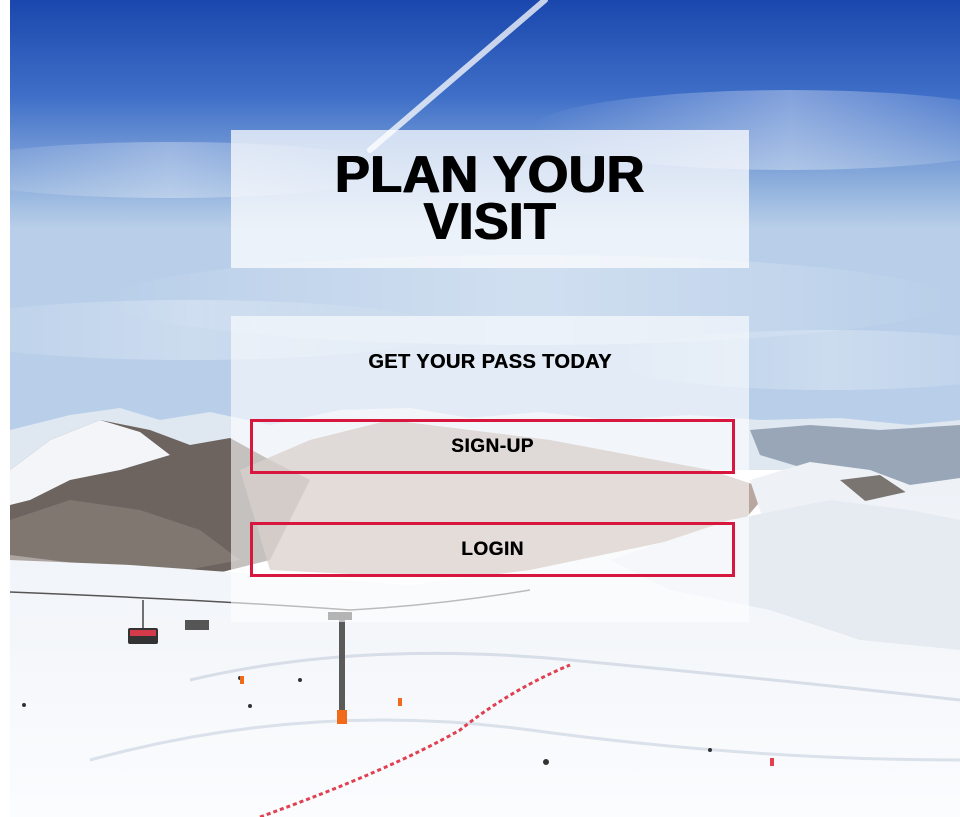 This screenshot has width=960, height=817. I want to click on signup-button: SIGN-UP, so click(492, 446).